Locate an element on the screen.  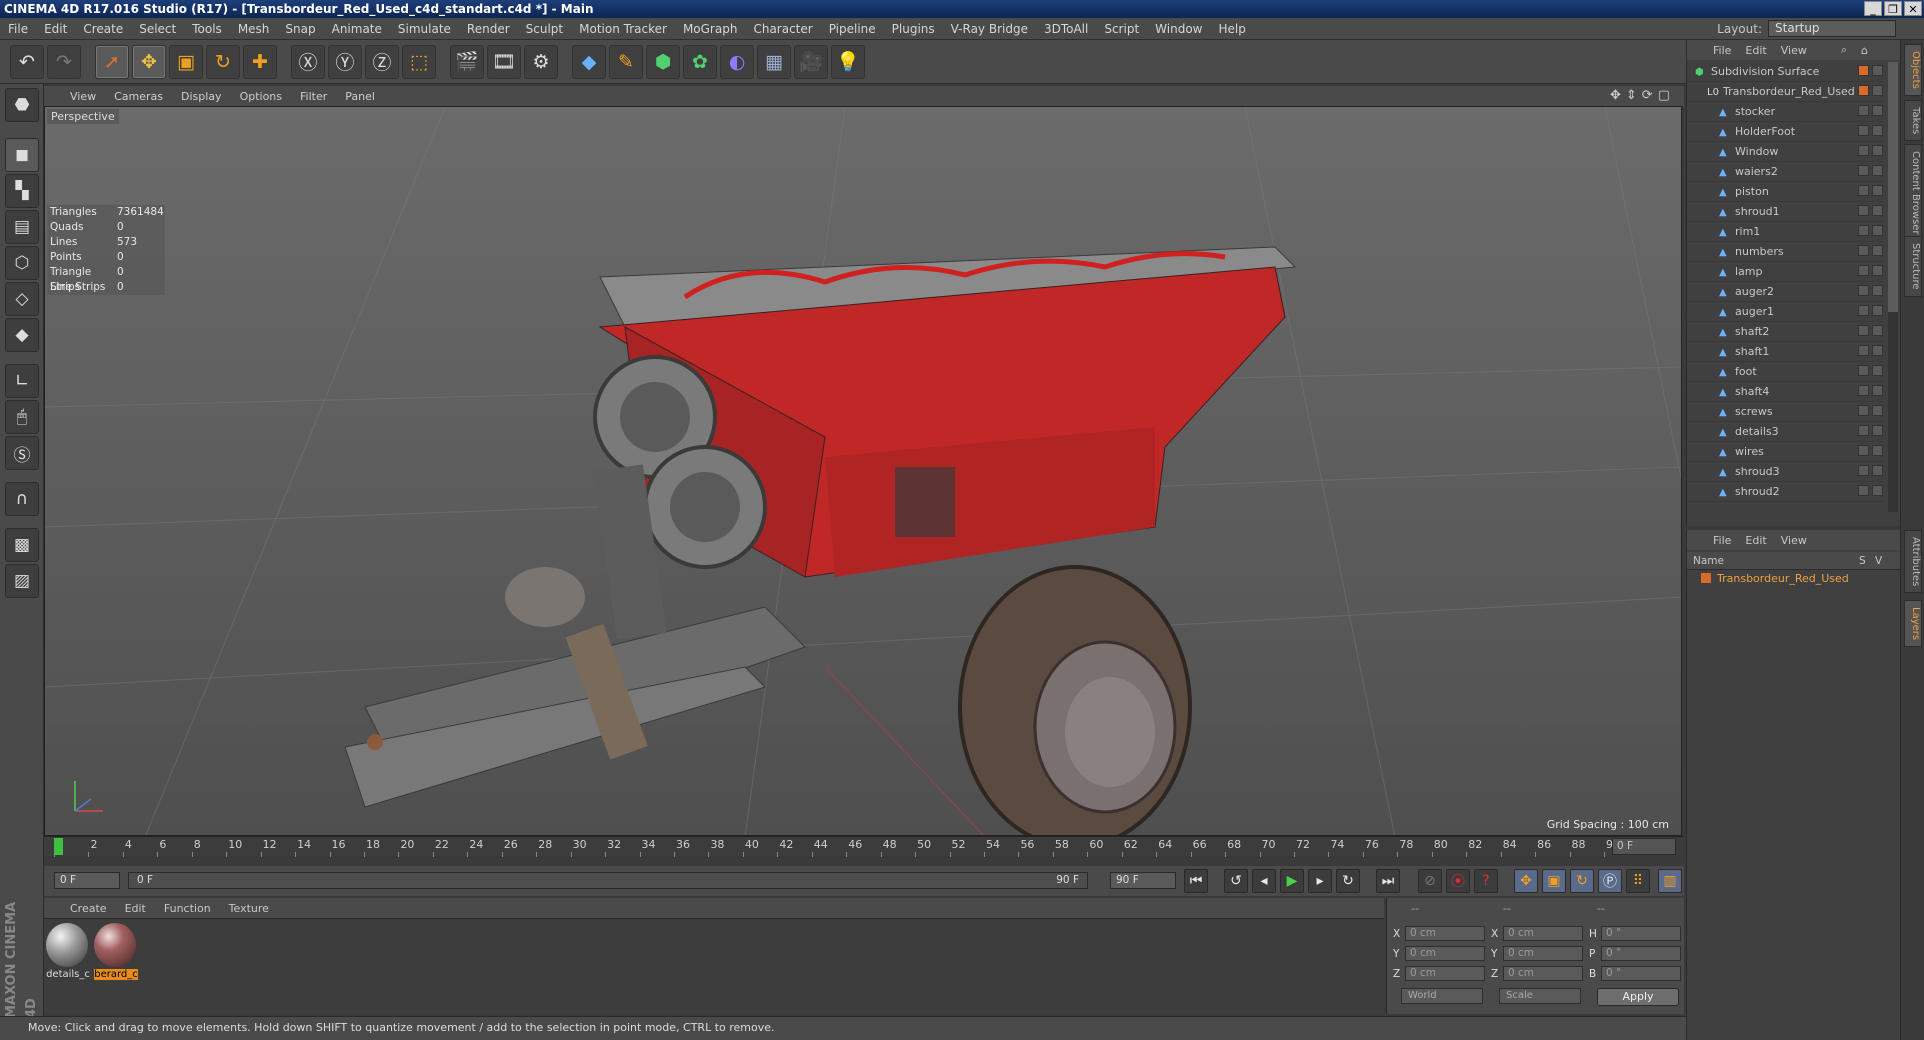
material-details: details_c is located at coordinates (68, 951).